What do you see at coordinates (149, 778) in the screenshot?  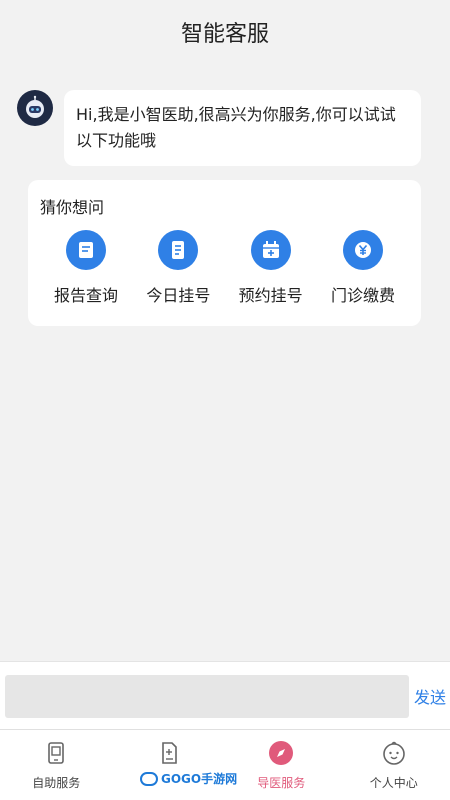 I see `watermark-logo-icon` at bounding box center [149, 778].